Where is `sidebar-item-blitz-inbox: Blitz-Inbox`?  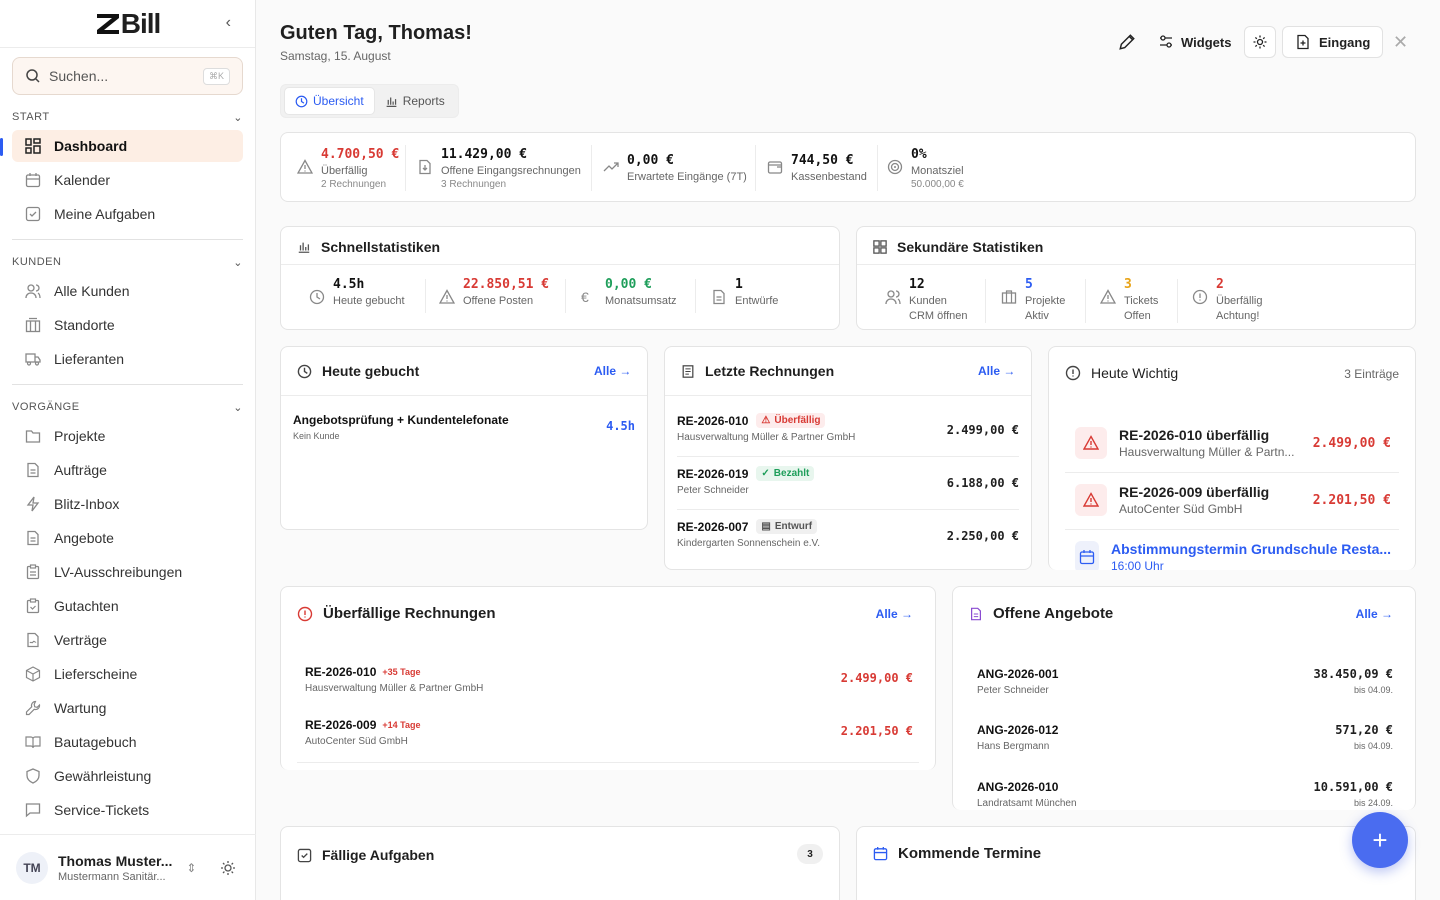 sidebar-item-blitz-inbox: Blitz-Inbox is located at coordinates (127, 504).